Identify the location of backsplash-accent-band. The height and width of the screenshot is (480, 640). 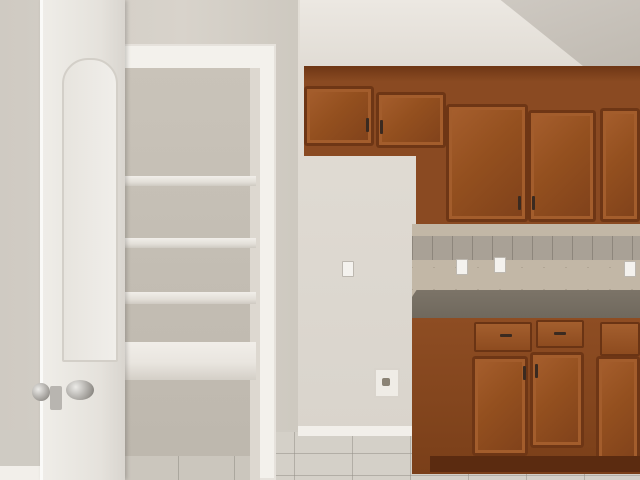
(526, 248).